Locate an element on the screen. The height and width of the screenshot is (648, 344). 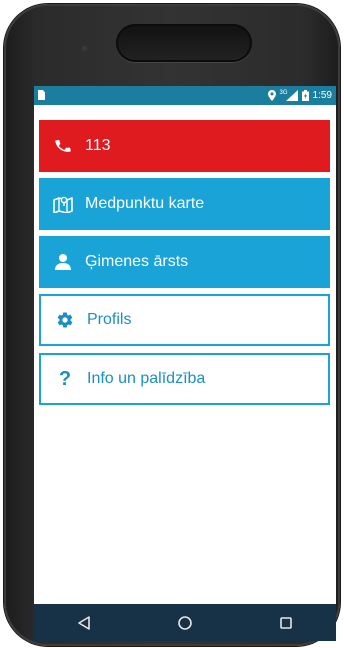
status-bar: 3G 1:59 is located at coordinates (185, 95).